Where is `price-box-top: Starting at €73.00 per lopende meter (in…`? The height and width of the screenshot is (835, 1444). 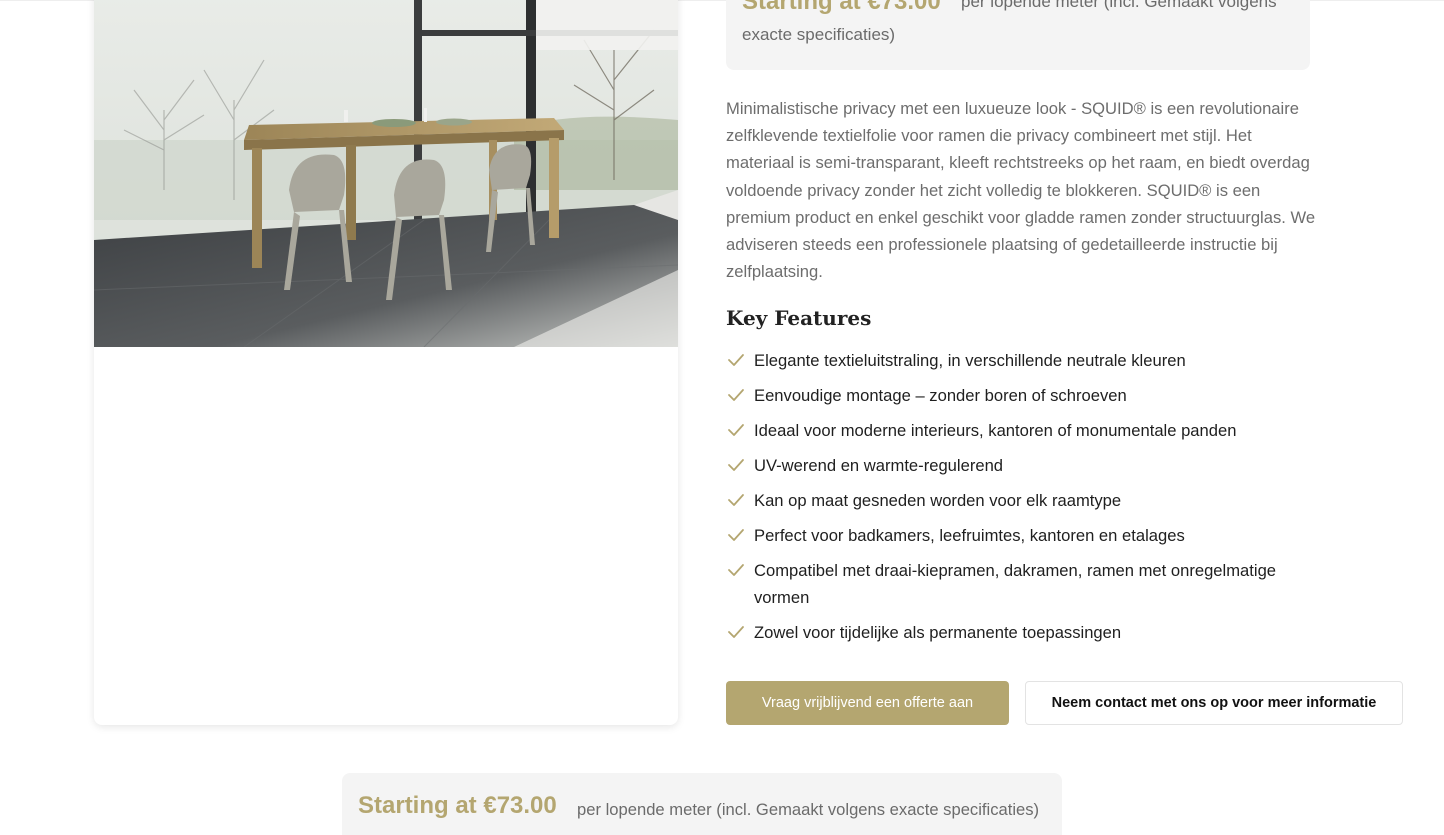
price-box-top: Starting at €73.00 per lopende meter (in… is located at coordinates (1018, 35).